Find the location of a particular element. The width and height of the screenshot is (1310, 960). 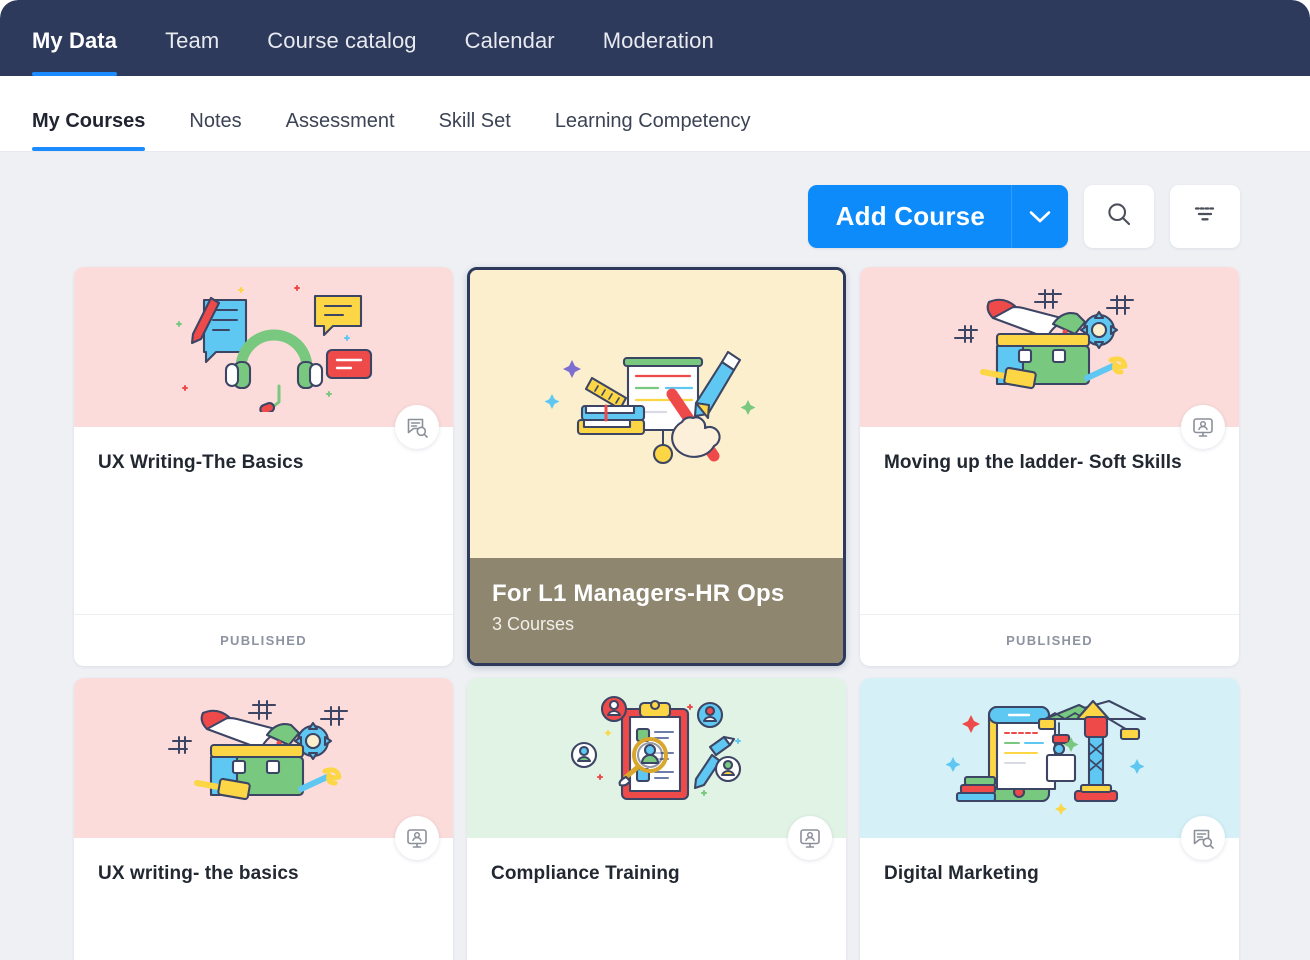

tab-notes: Notes is located at coordinates (215, 130).